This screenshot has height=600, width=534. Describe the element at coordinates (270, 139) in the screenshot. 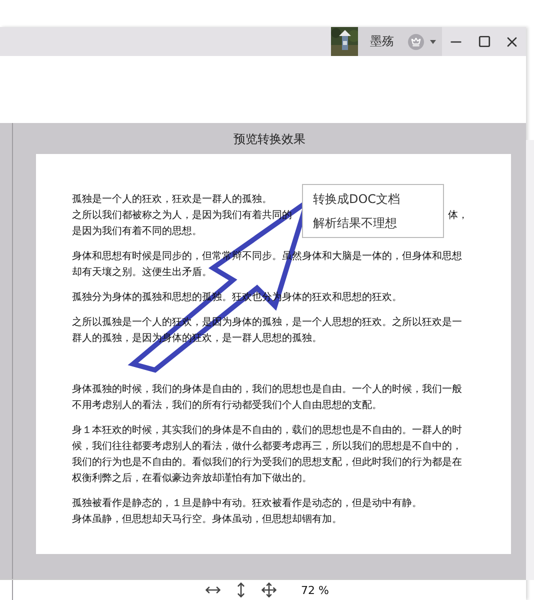

I see `preview-title: 预览转换效果` at that location.